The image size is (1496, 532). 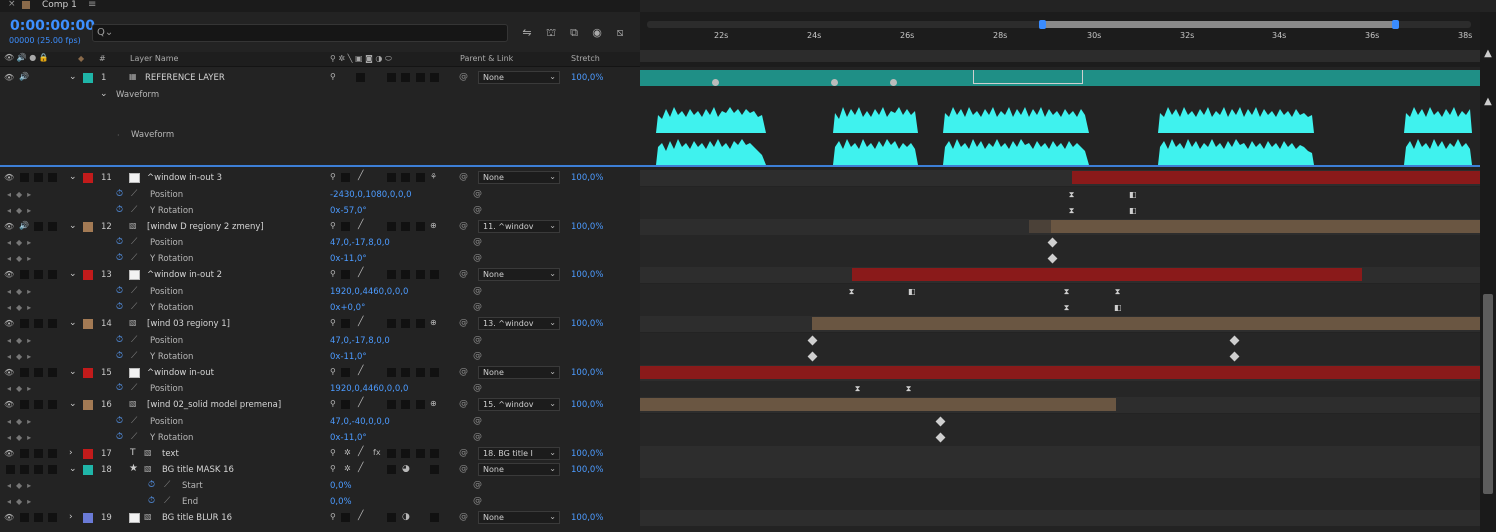 What do you see at coordinates (348, 357) in the screenshot?
I see `property-value: 0x-11,0°` at bounding box center [348, 357].